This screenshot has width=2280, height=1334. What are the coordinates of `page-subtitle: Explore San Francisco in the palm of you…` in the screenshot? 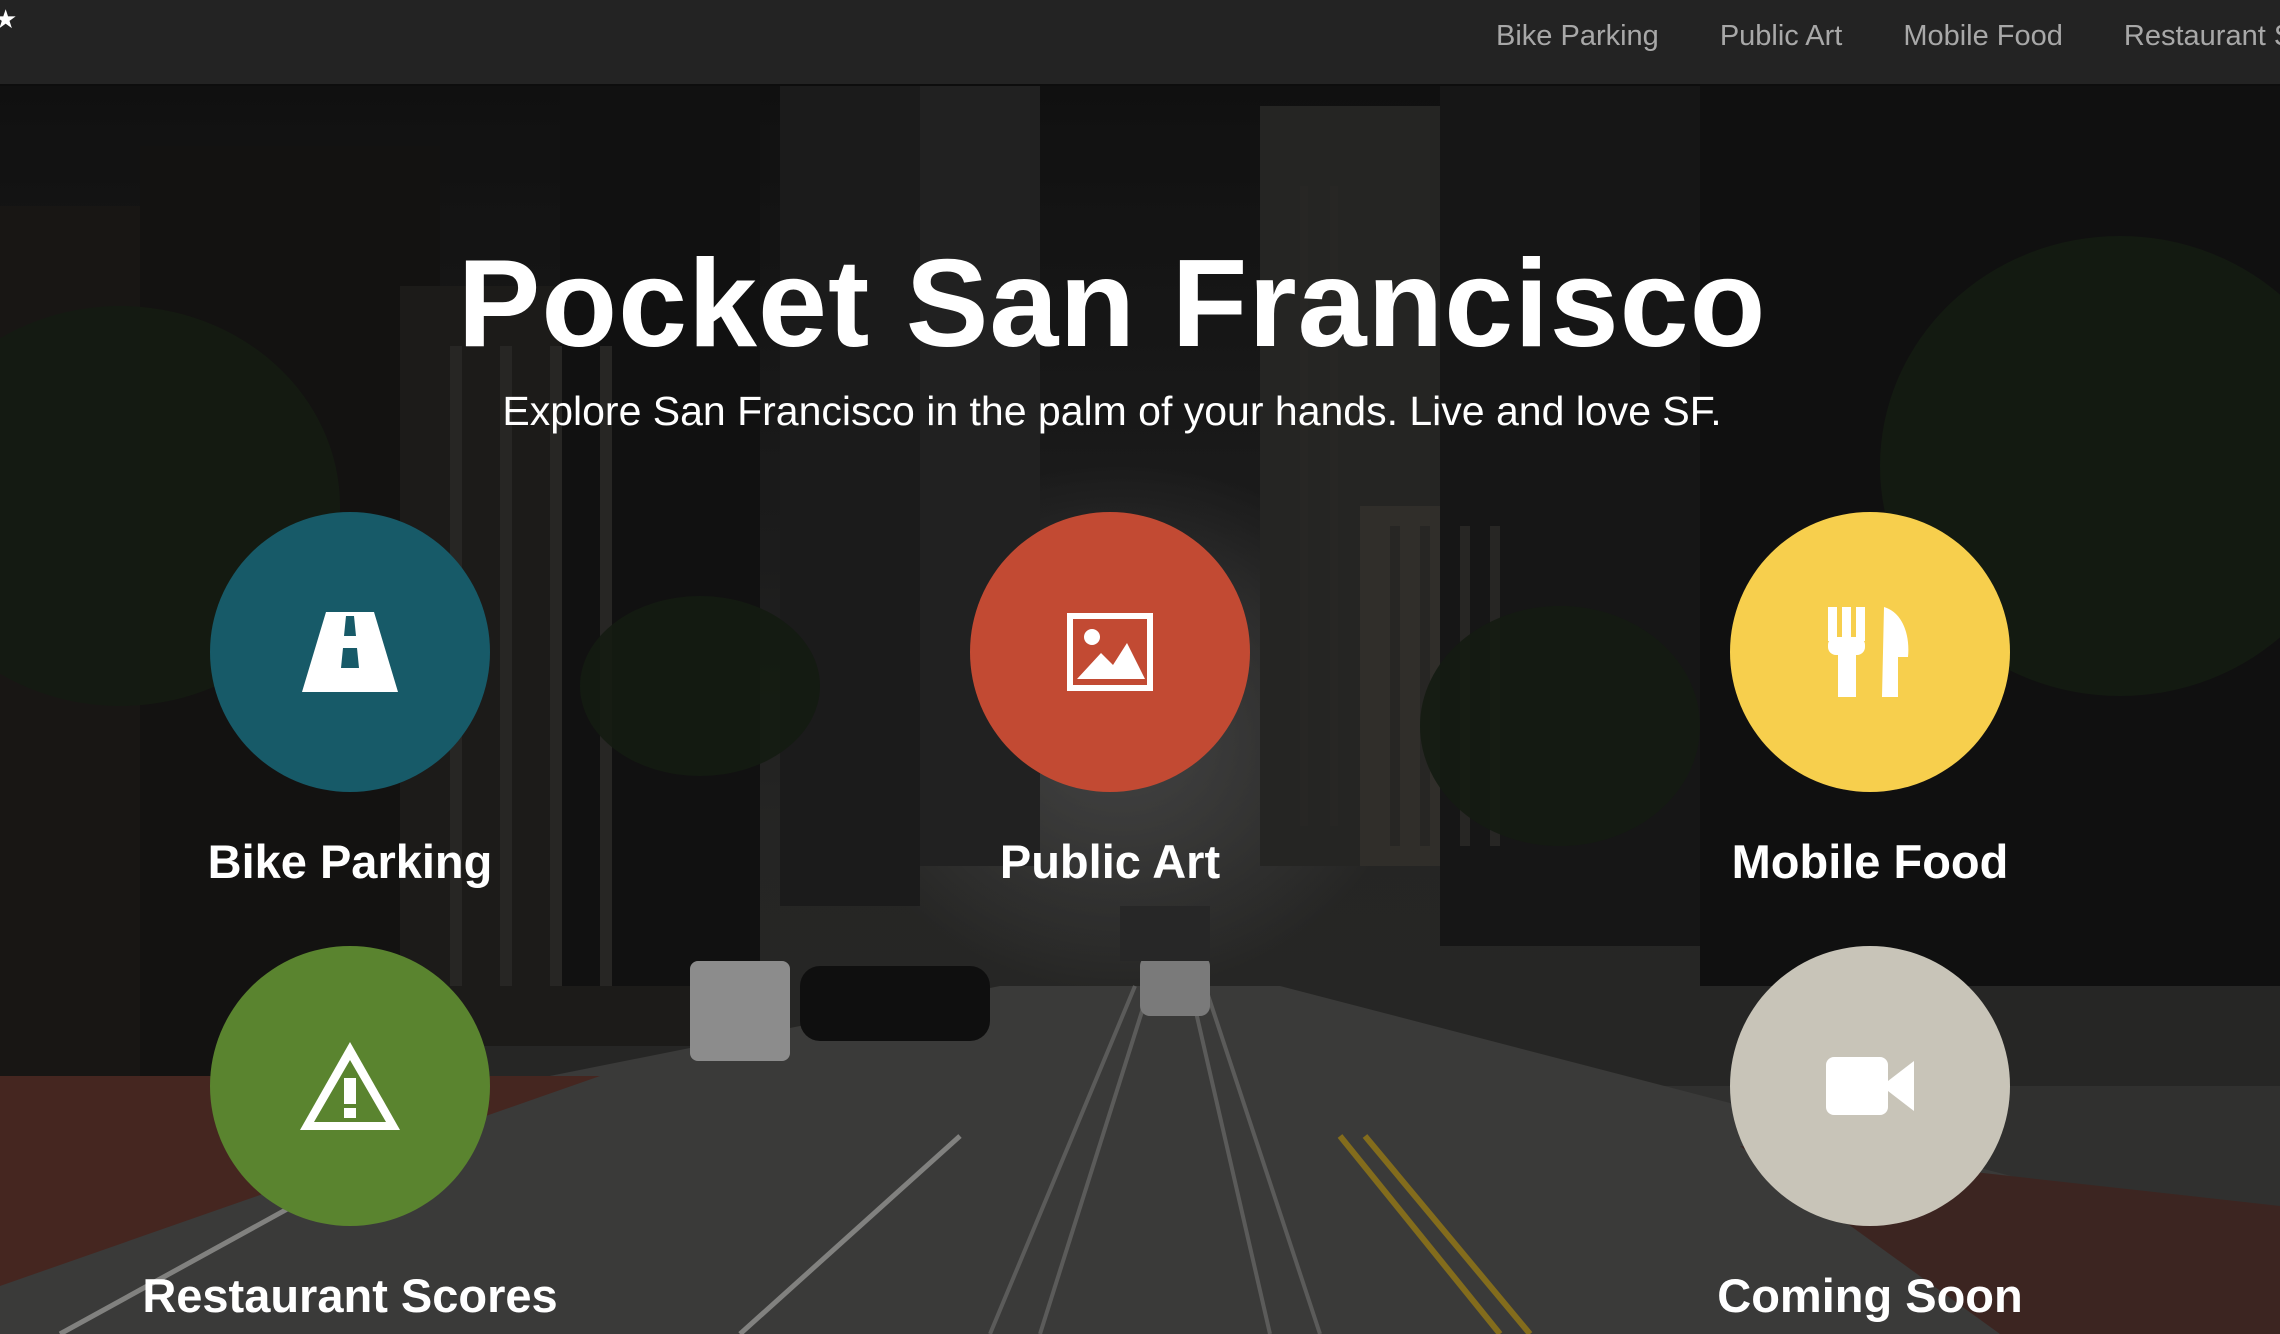 It's located at (1112, 411).